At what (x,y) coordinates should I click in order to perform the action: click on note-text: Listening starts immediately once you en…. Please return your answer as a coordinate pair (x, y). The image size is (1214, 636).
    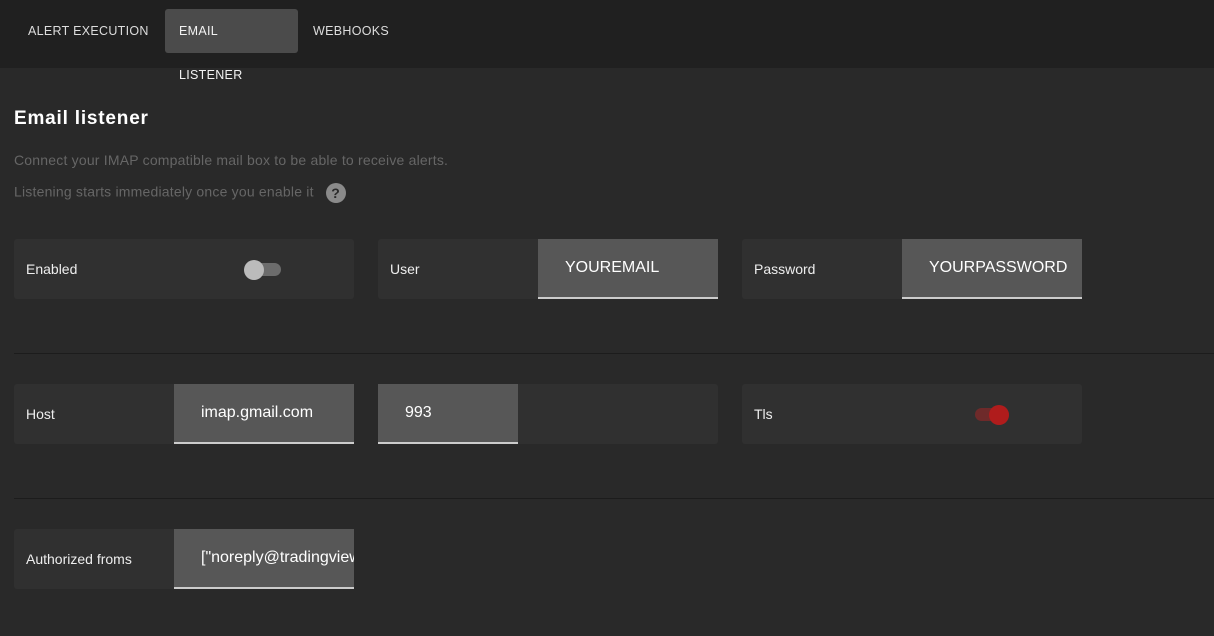
    Looking at the image, I should click on (164, 191).